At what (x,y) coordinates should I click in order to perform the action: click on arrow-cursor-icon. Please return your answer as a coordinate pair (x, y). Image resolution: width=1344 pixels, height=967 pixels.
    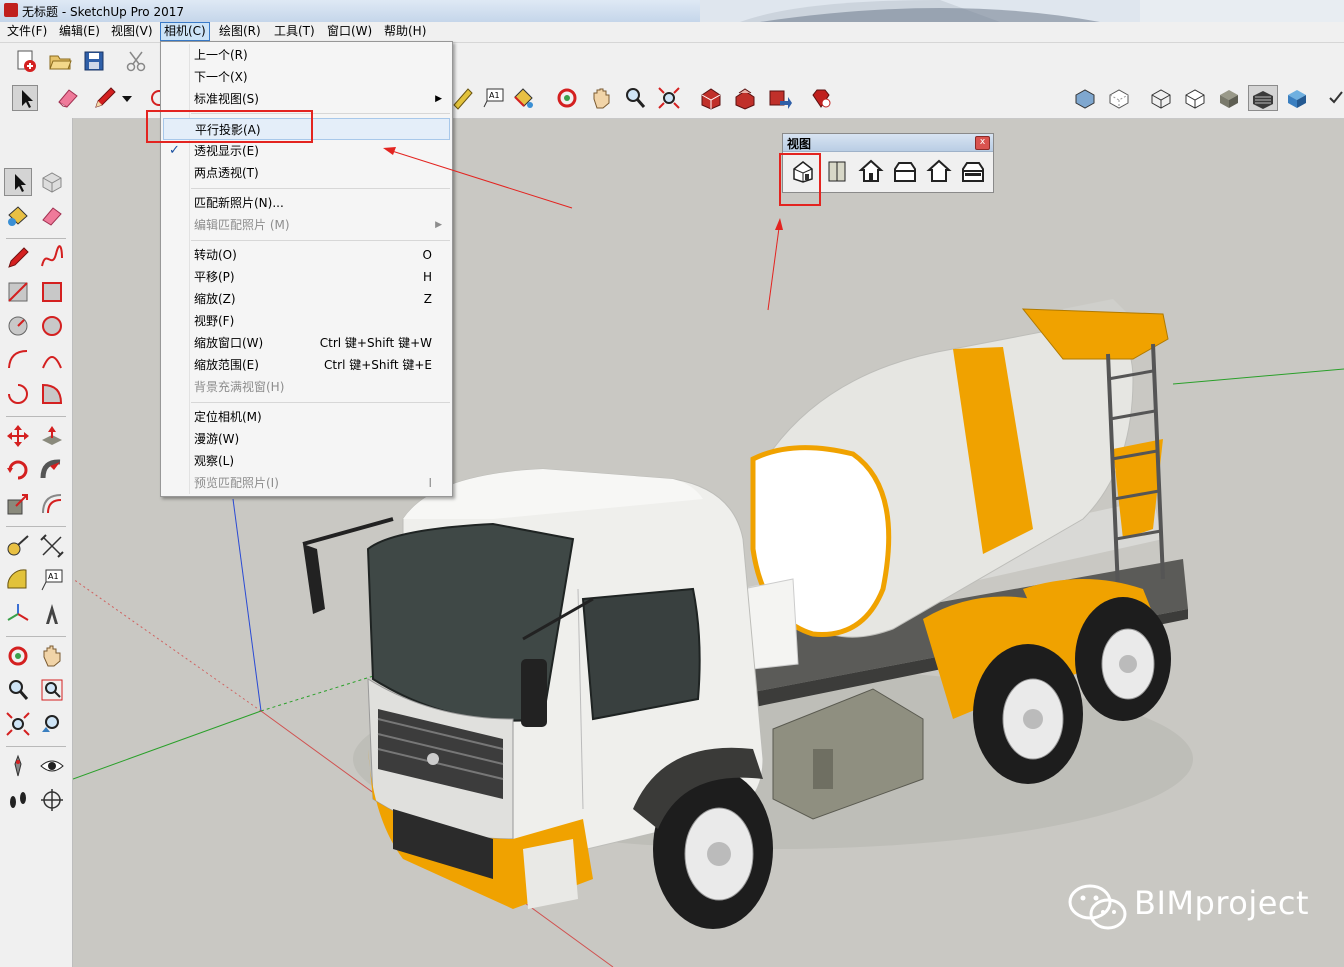
    Looking at the image, I should click on (27, 99).